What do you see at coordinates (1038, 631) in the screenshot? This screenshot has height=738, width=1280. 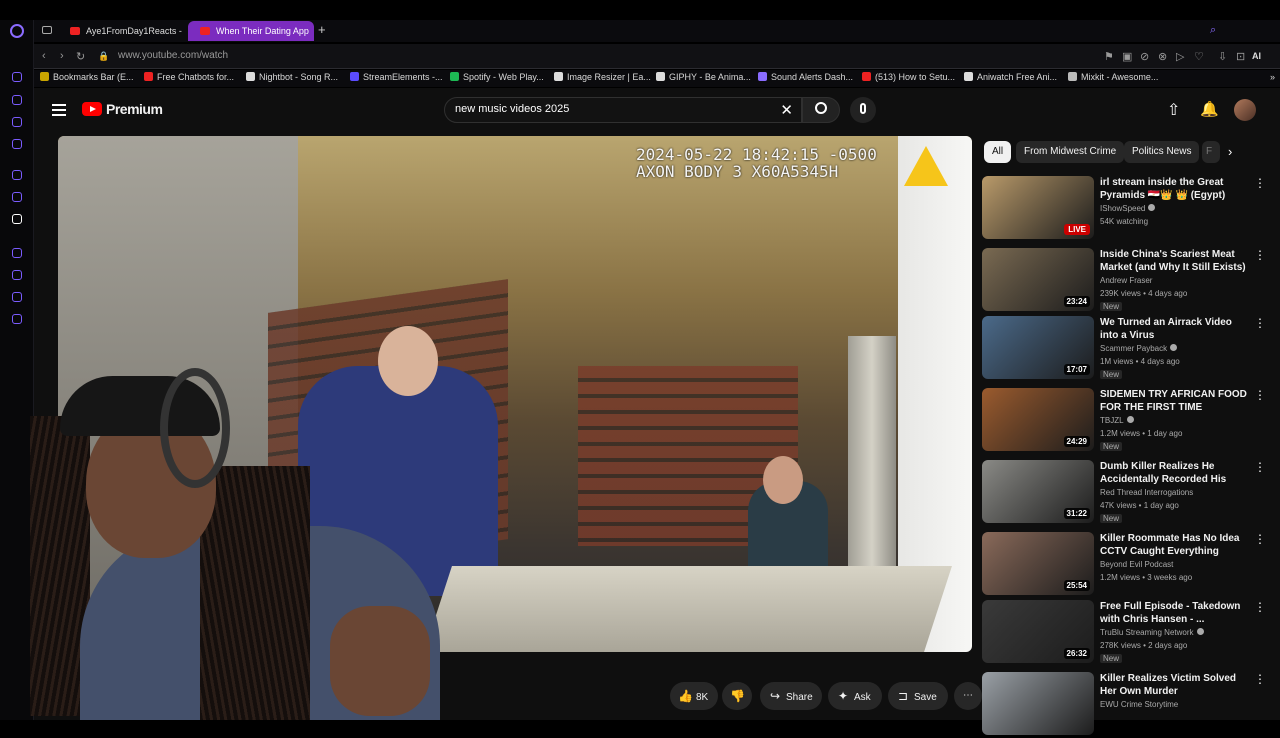 I see `suggestion-thumbnail: 26:32` at bounding box center [1038, 631].